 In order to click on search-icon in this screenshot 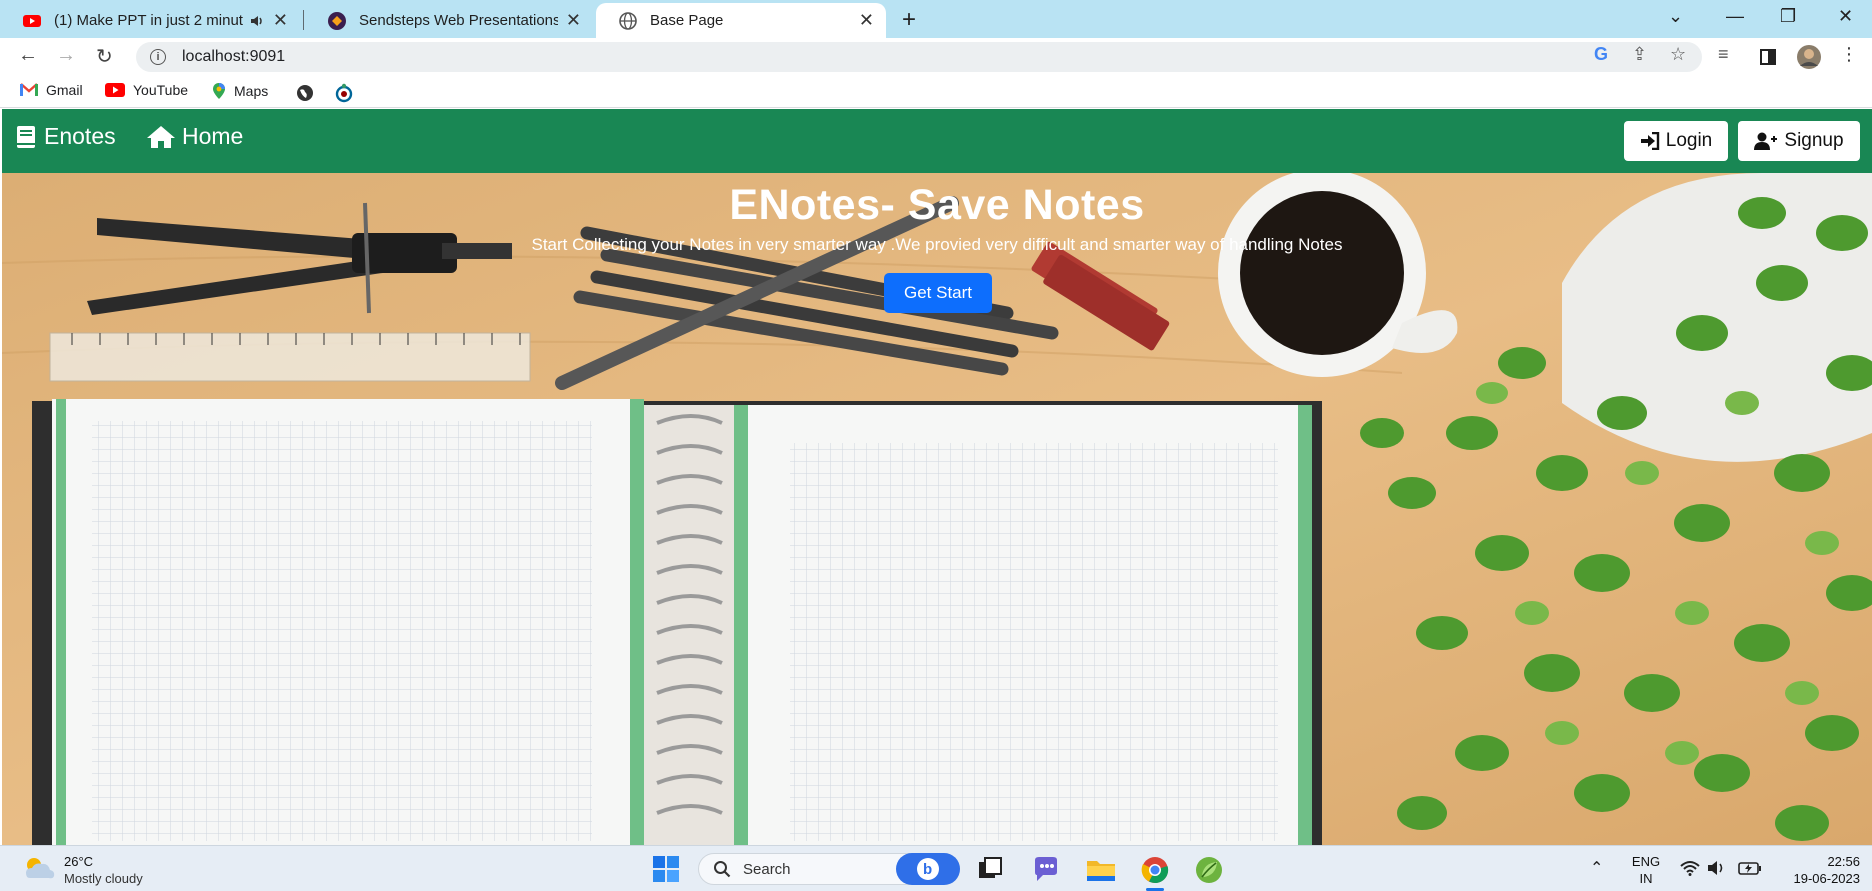, I will do `click(722, 869)`.